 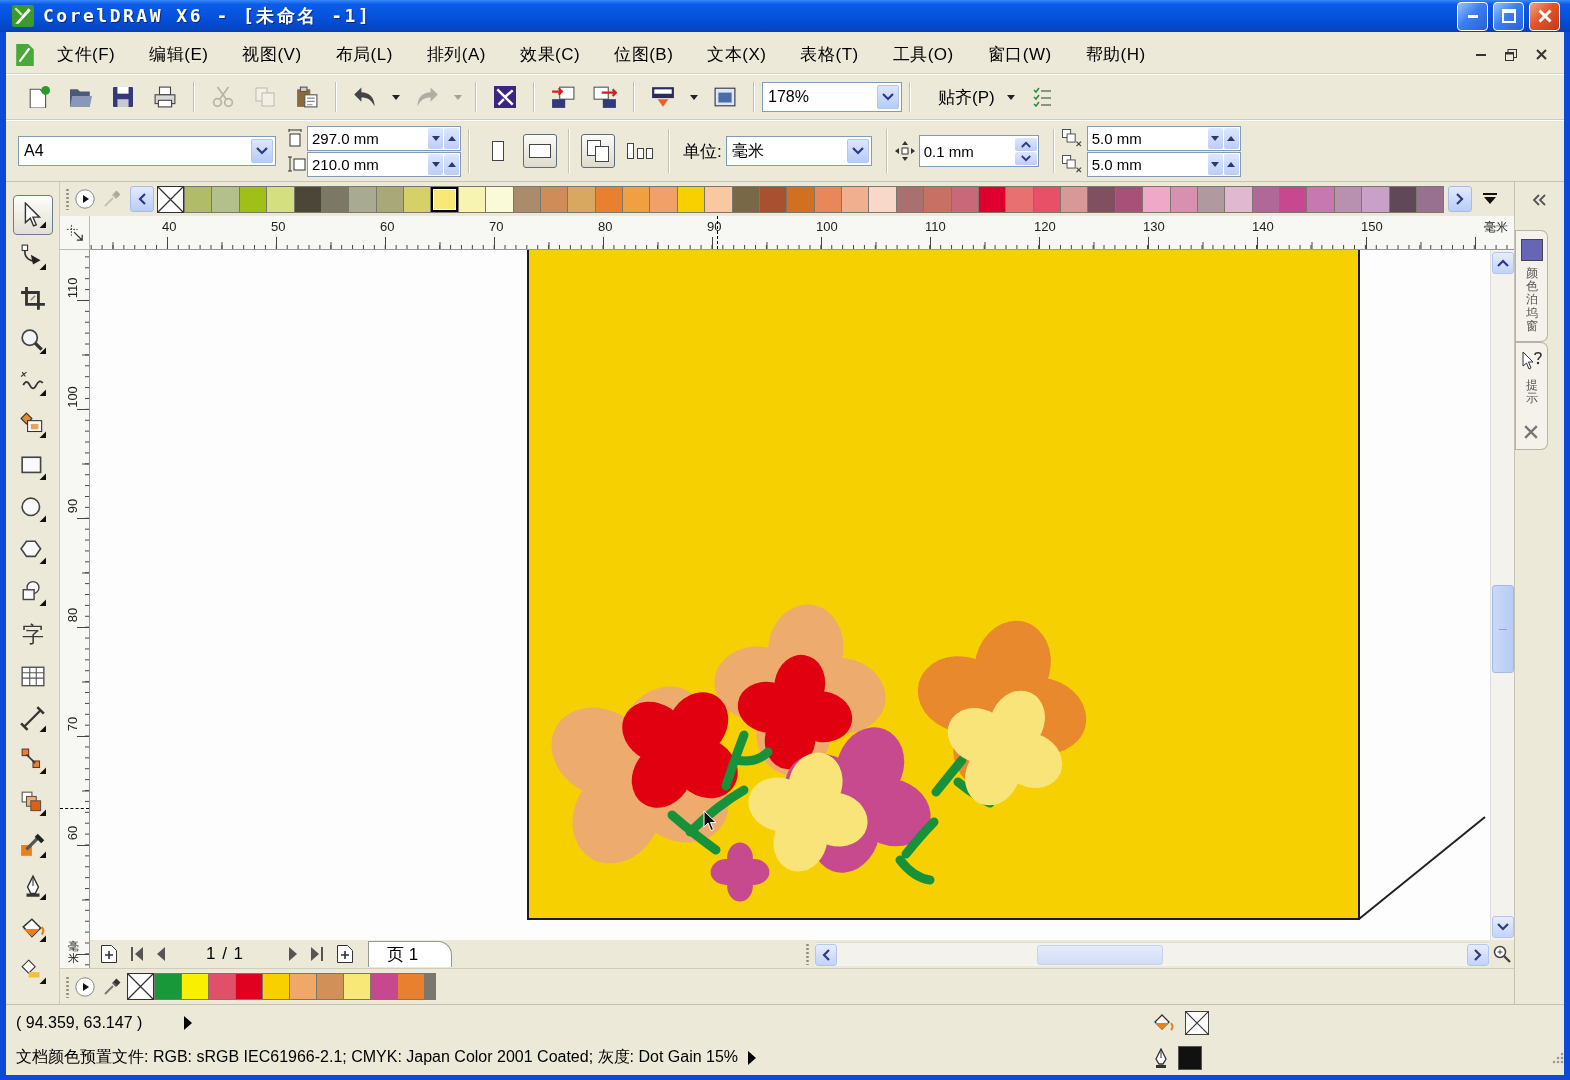 I want to click on palette-menu-button, so click(x=1490, y=199).